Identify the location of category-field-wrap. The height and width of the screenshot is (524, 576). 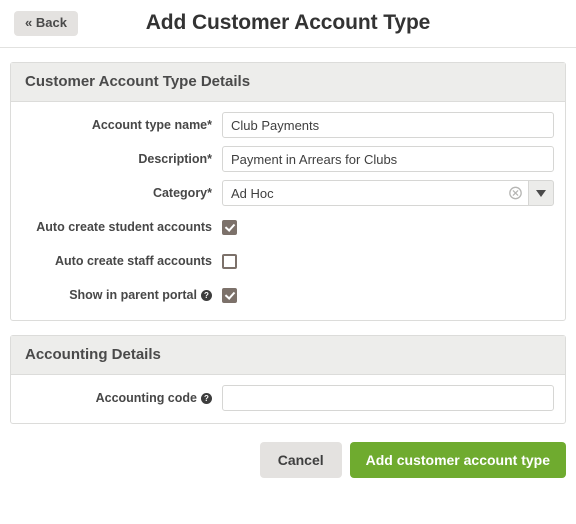
(388, 193).